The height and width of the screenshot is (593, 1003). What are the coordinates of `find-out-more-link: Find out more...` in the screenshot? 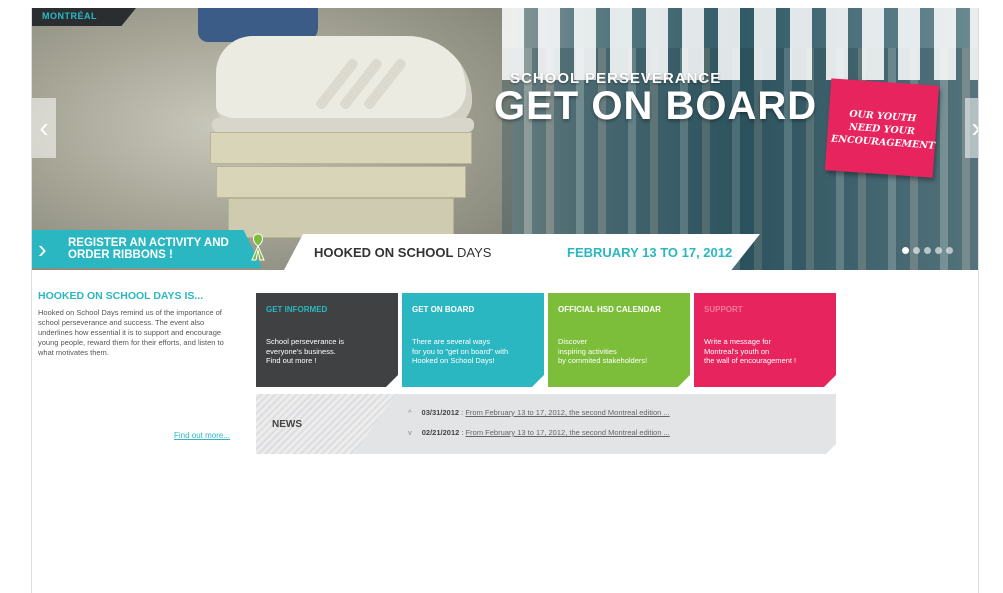 It's located at (202, 435).